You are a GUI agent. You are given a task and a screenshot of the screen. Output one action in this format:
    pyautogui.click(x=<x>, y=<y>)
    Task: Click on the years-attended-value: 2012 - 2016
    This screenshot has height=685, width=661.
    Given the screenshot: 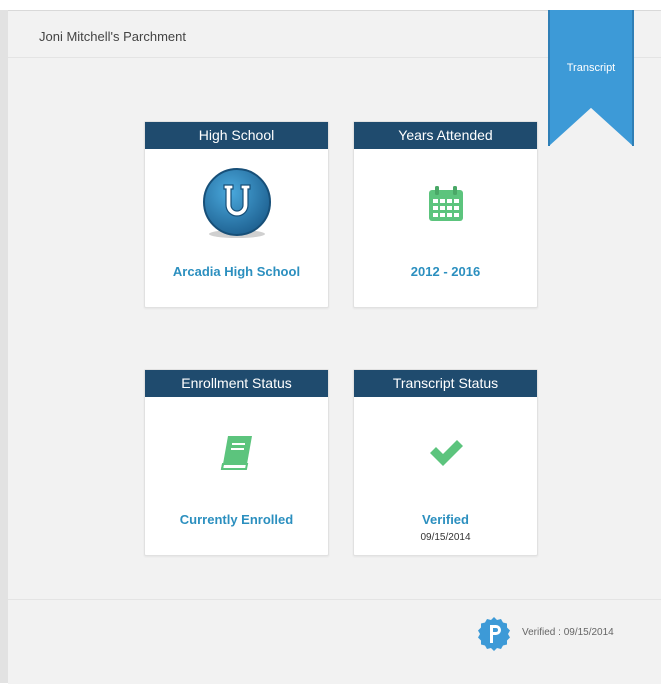 What is the action you would take?
    pyautogui.click(x=445, y=271)
    